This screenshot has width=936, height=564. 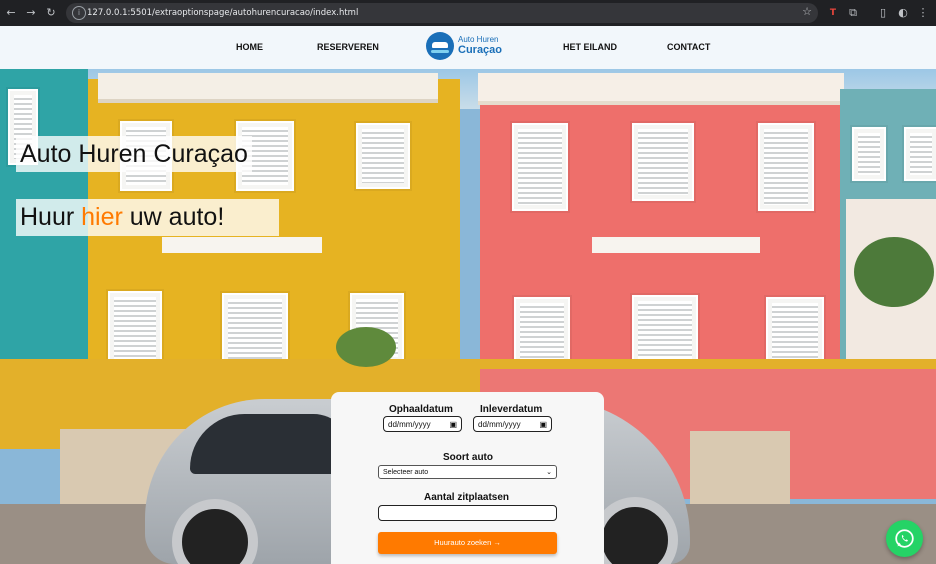 What do you see at coordinates (468, 457) in the screenshot?
I see `car-type-label: Soort auto` at bounding box center [468, 457].